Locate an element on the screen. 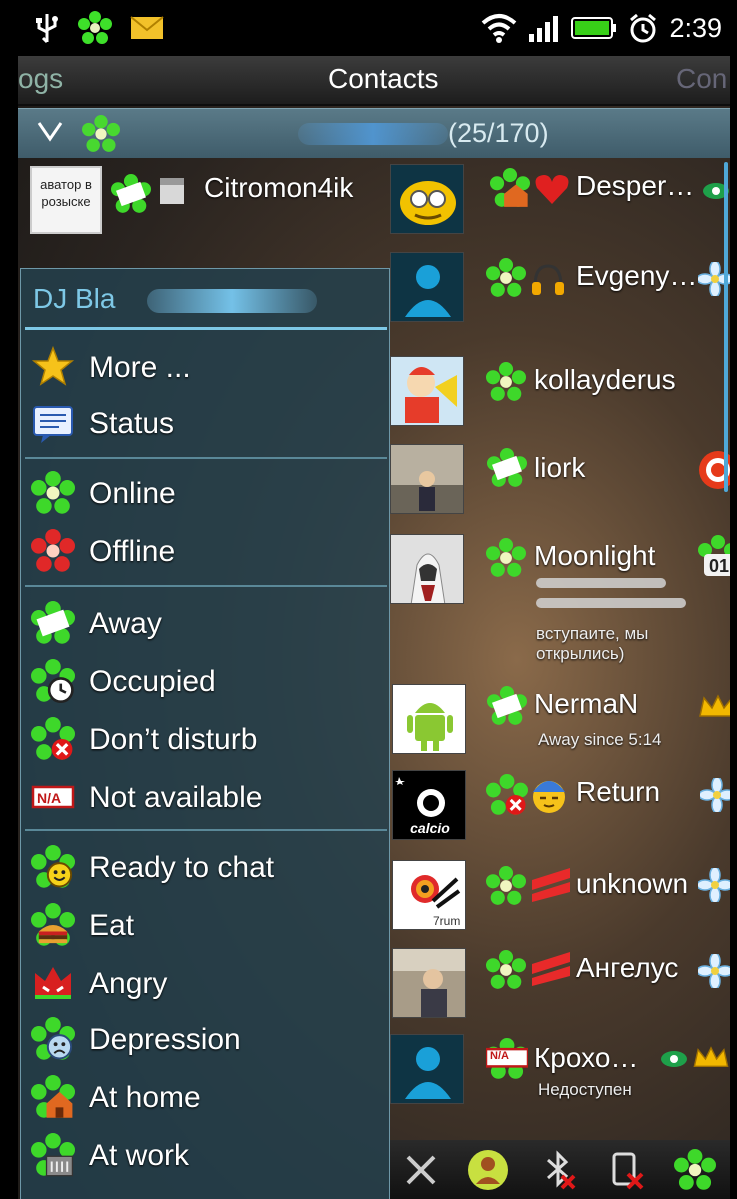 The image size is (737, 1199). status-selector-icon is located at coordinates (488, 1170).